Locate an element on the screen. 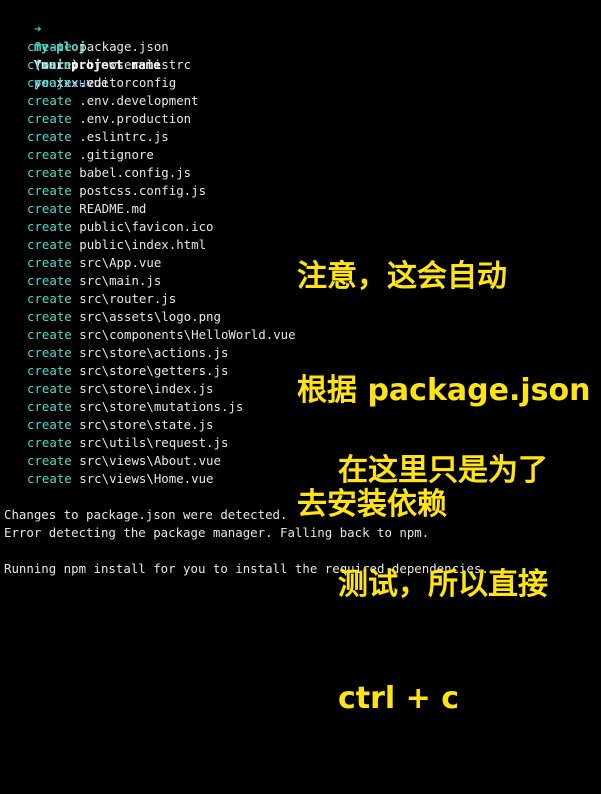  prompt-line: ➜ my-ploj (main) yo xxx-vue is located at coordinates (56, 46).